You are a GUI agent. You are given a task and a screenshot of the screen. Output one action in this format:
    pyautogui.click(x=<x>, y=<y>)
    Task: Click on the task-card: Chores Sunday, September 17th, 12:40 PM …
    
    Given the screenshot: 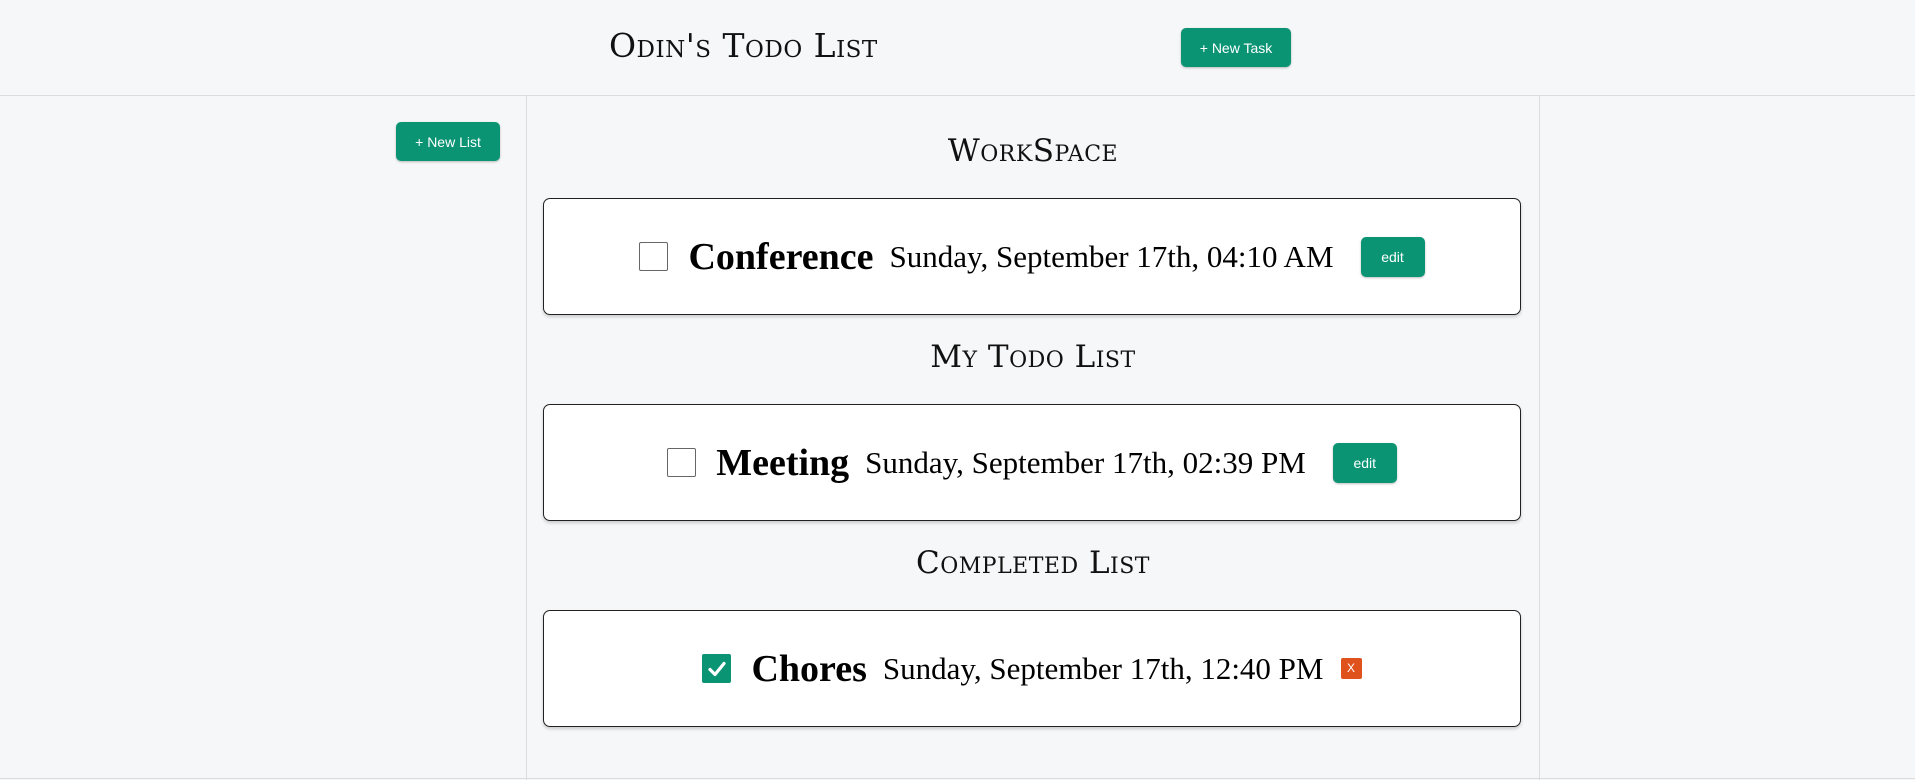 What is the action you would take?
    pyautogui.click(x=1032, y=668)
    